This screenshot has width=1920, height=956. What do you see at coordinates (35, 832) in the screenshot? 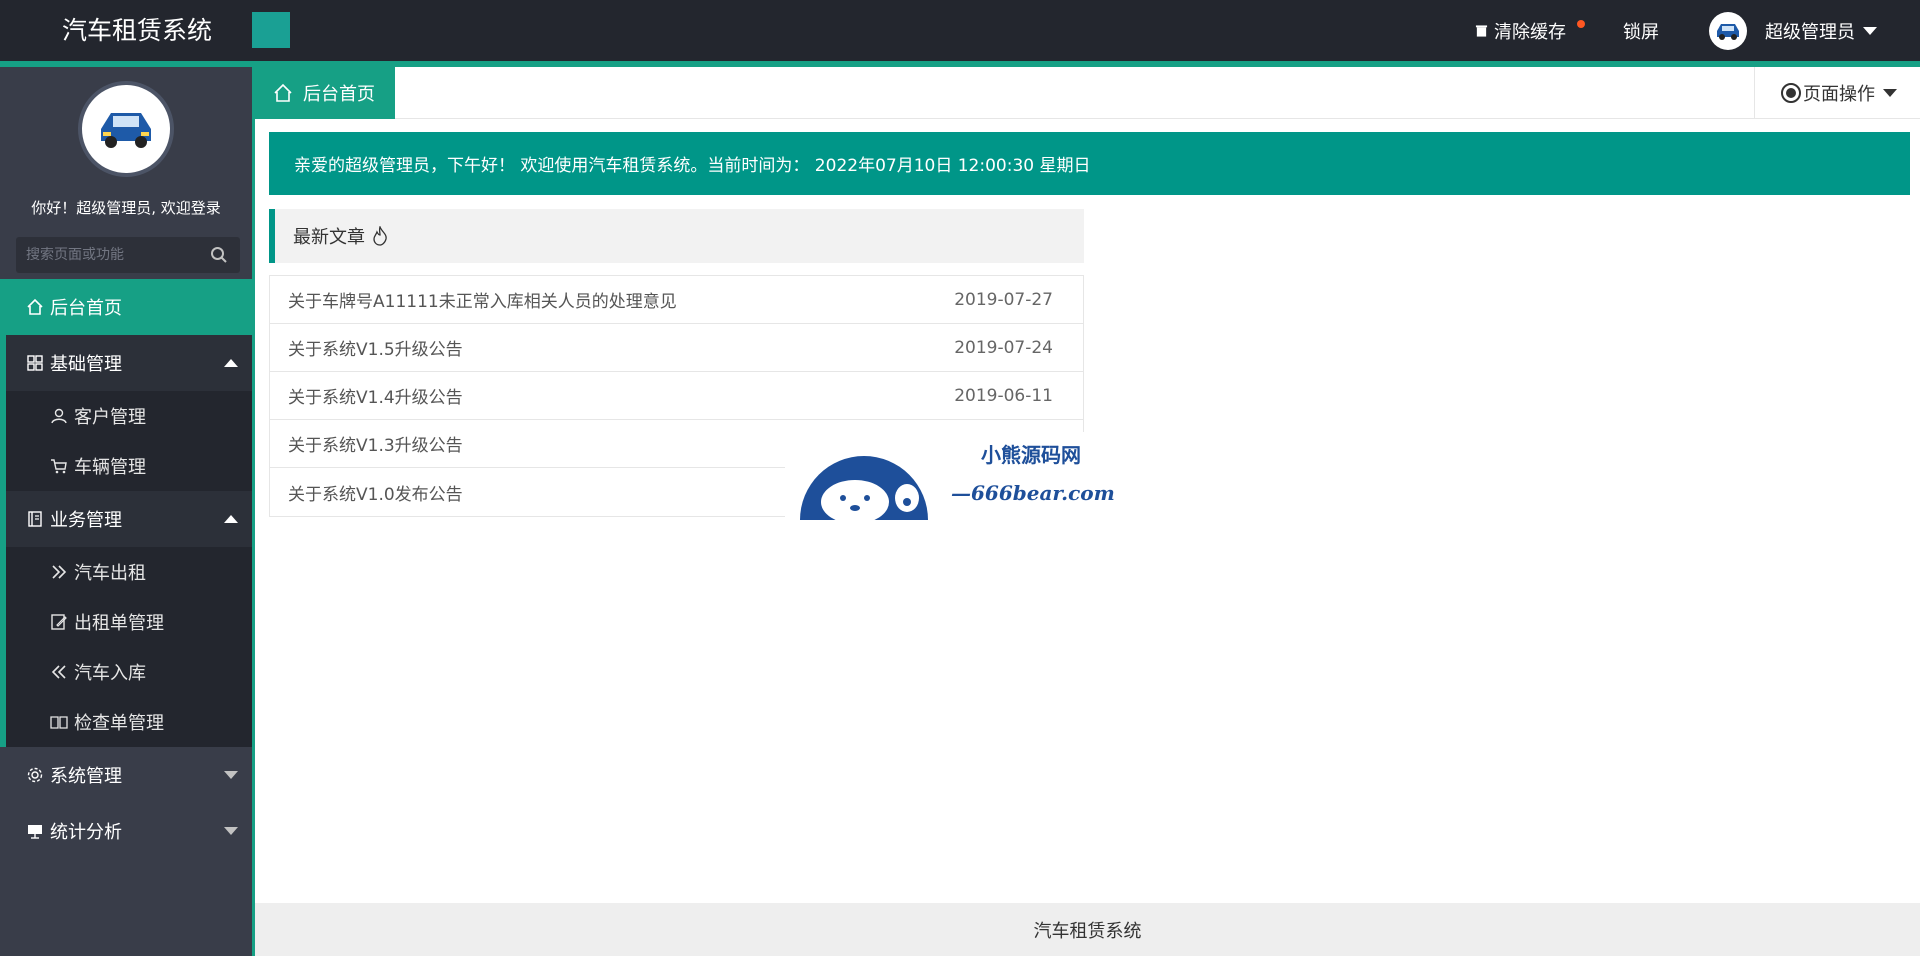
I see `chart-icon` at bounding box center [35, 832].